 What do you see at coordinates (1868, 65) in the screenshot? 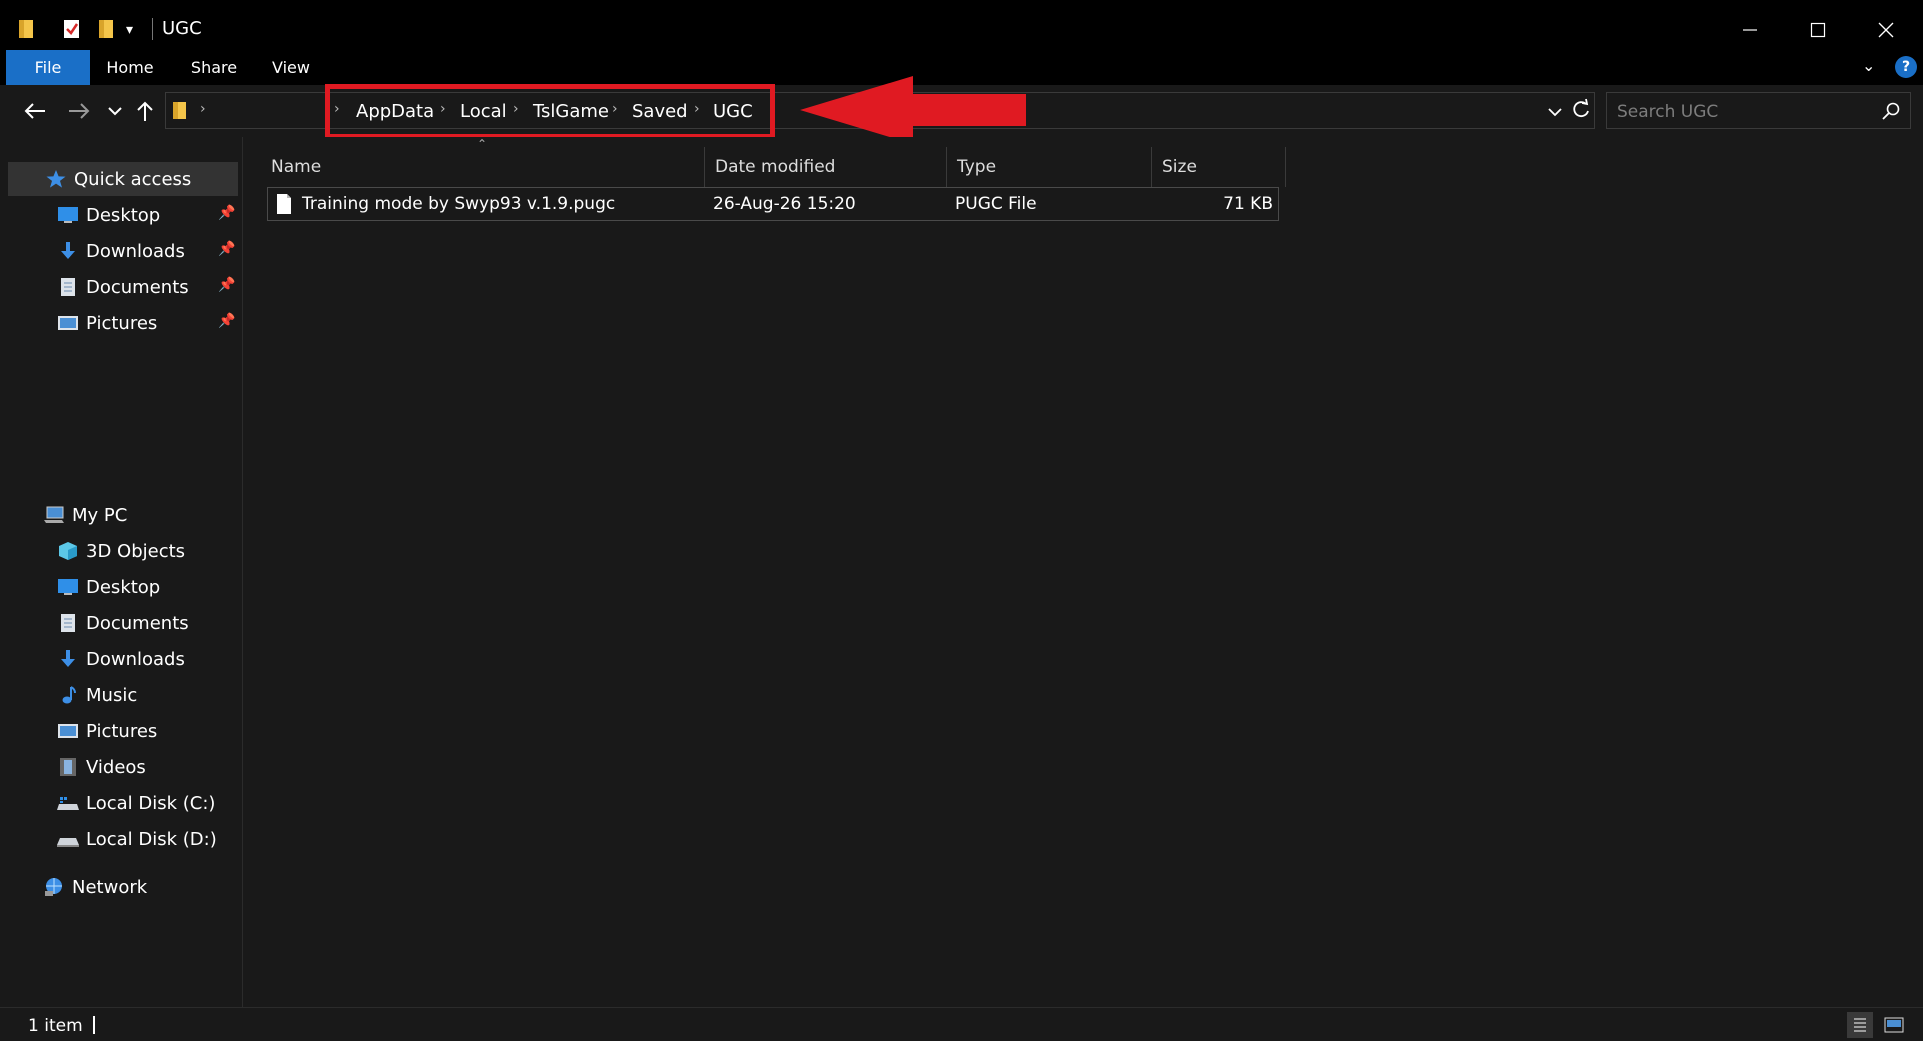
I see `expand-ribbon-icon: ⌄` at bounding box center [1868, 65].